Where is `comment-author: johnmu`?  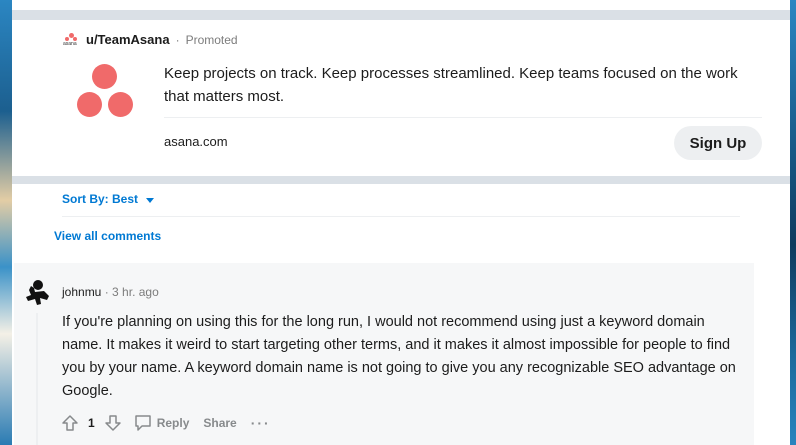 comment-author: johnmu is located at coordinates (81, 292).